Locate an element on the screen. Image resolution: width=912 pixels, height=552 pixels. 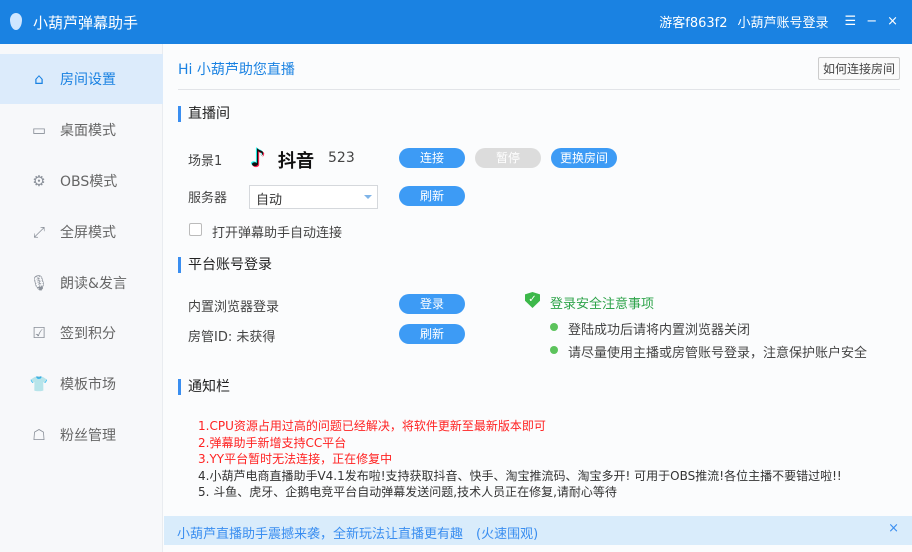
connect-button: 连接 is located at coordinates (432, 158).